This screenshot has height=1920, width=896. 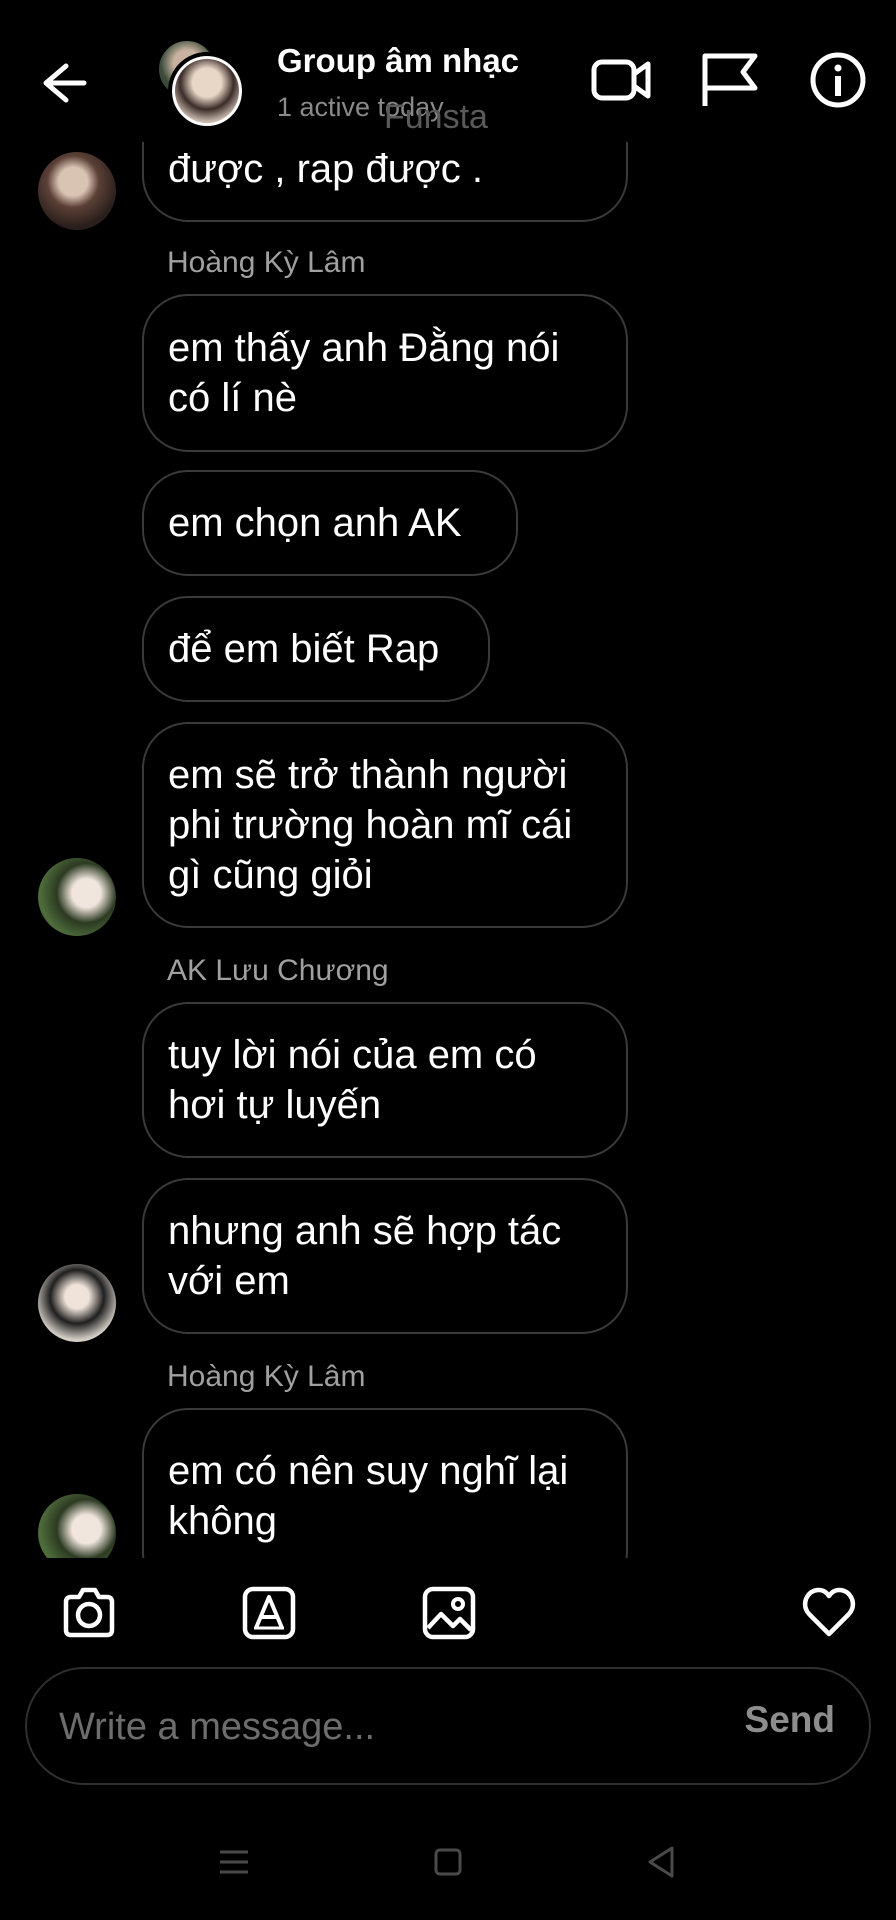 What do you see at coordinates (436, 117) in the screenshot?
I see `watermark: Funsta` at bounding box center [436, 117].